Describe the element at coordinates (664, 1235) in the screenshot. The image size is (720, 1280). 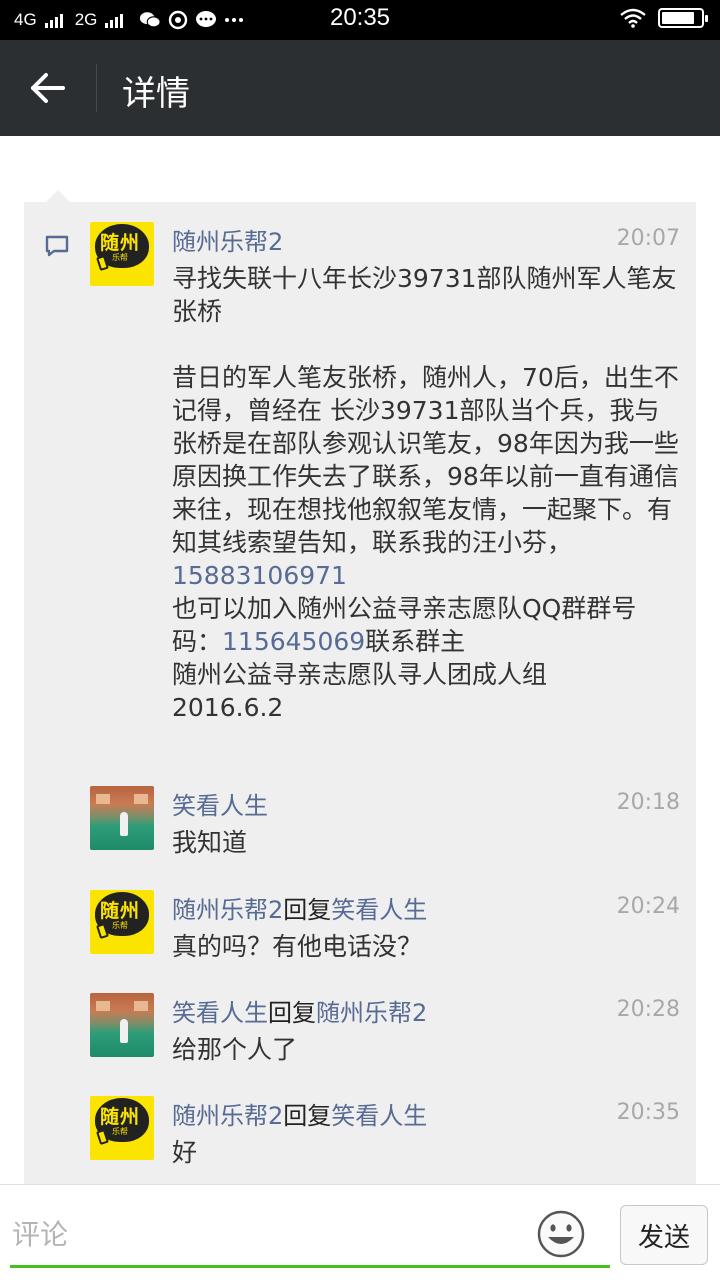
I see `send-button: 发送` at that location.